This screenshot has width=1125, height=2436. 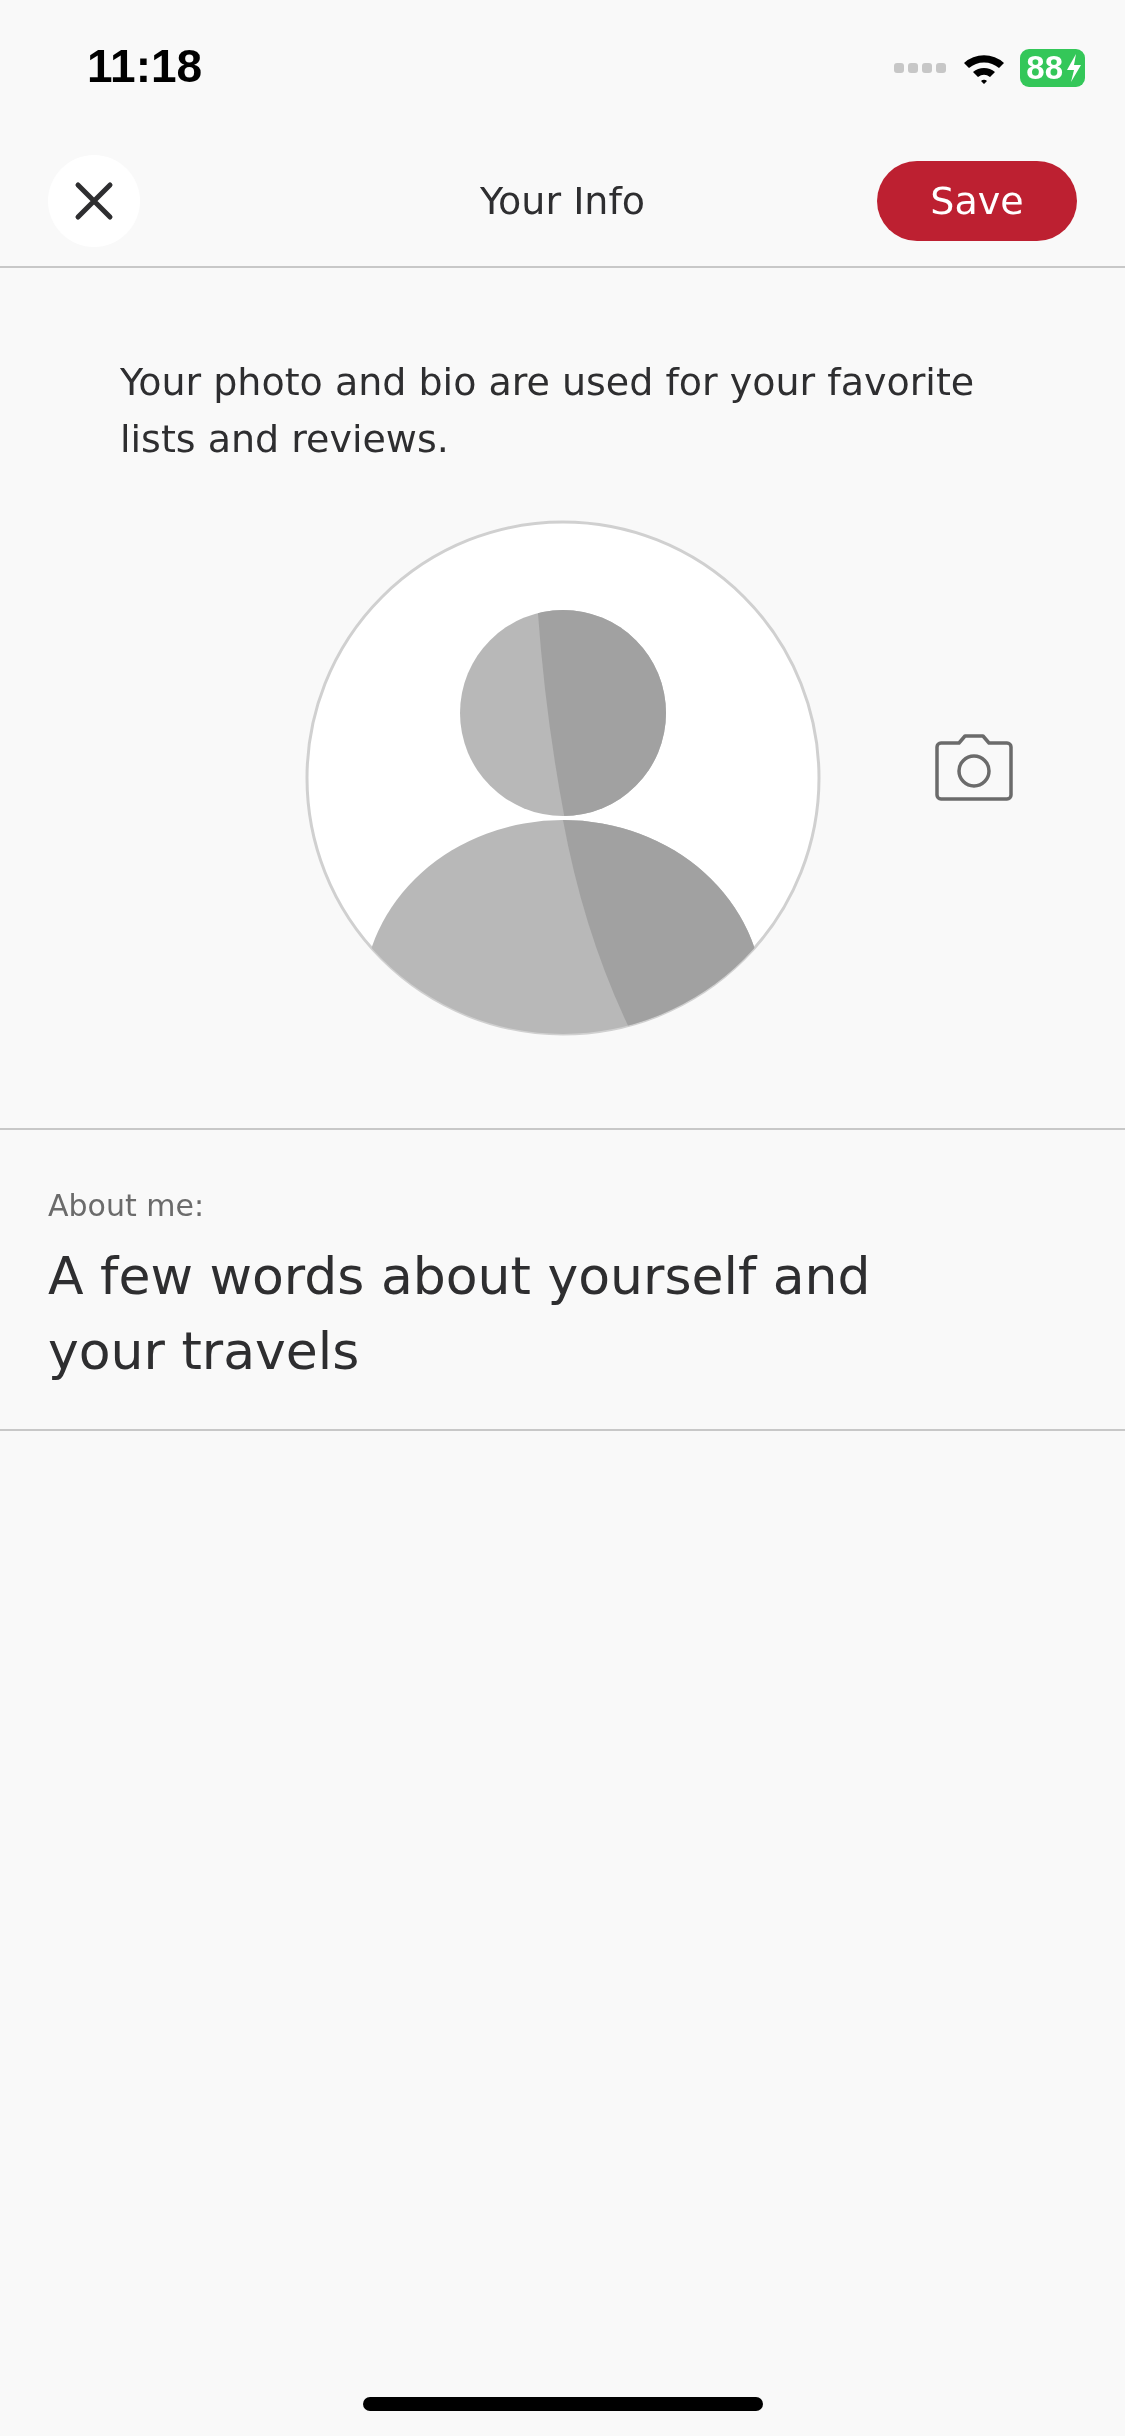 I want to click on about-label: About me:, so click(x=127, y=1205).